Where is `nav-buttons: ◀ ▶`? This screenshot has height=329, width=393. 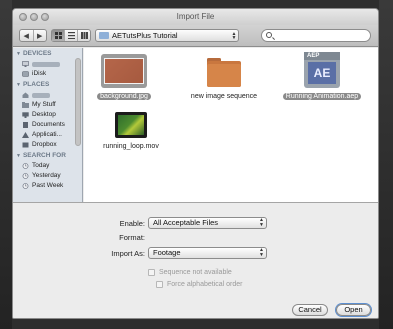
nav-buttons: ◀ ▶ is located at coordinates (33, 35).